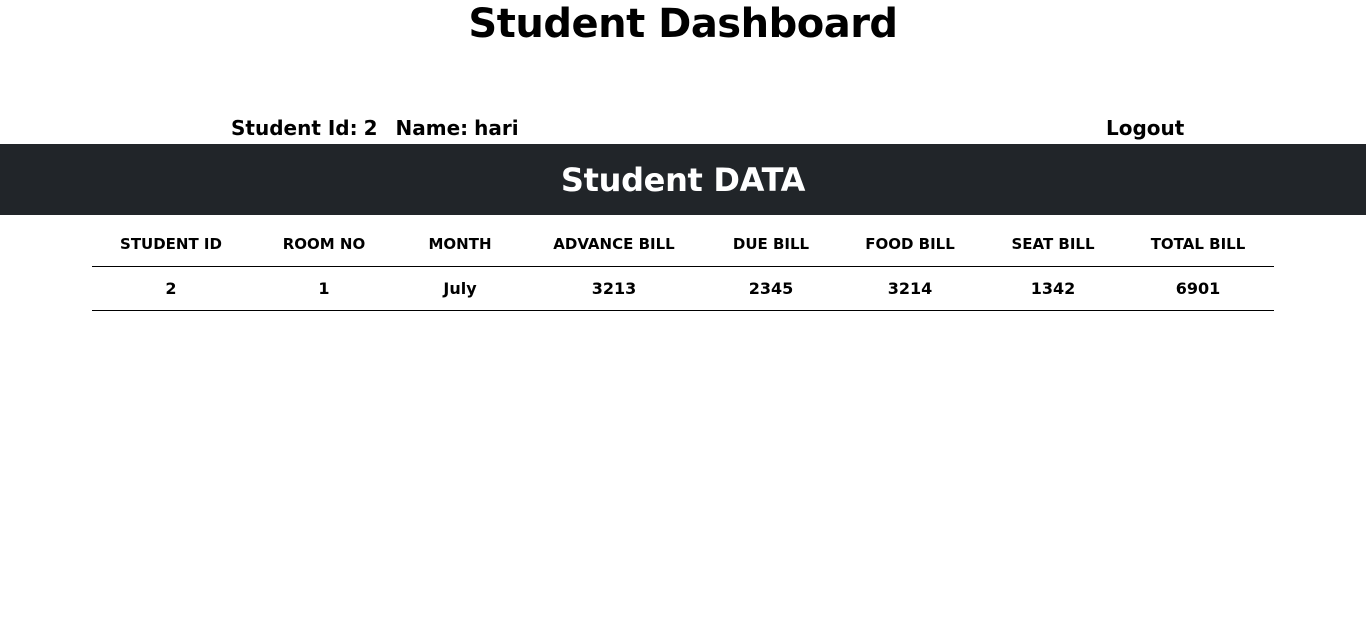 Image resolution: width=1366 pixels, height=641 pixels. Describe the element at coordinates (1053, 244) in the screenshot. I see `column-header-seat-bill: SEAT BILL` at that location.